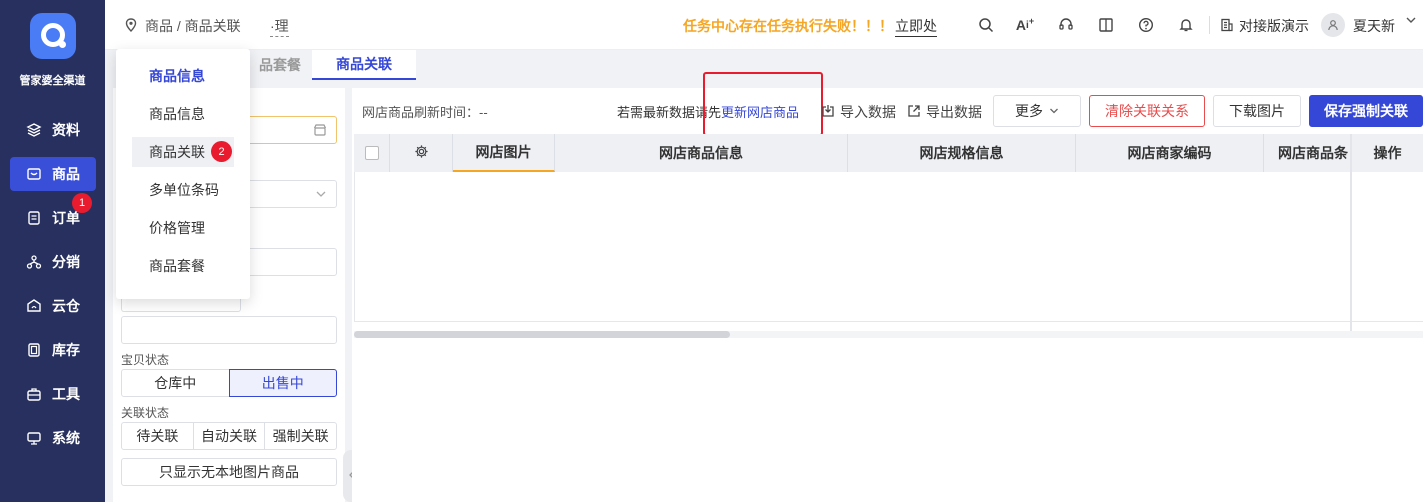 This screenshot has height=502, width=1423. Describe the element at coordinates (1366, 111) in the screenshot. I see `save-forced-link-button: 保存强制关联` at that location.